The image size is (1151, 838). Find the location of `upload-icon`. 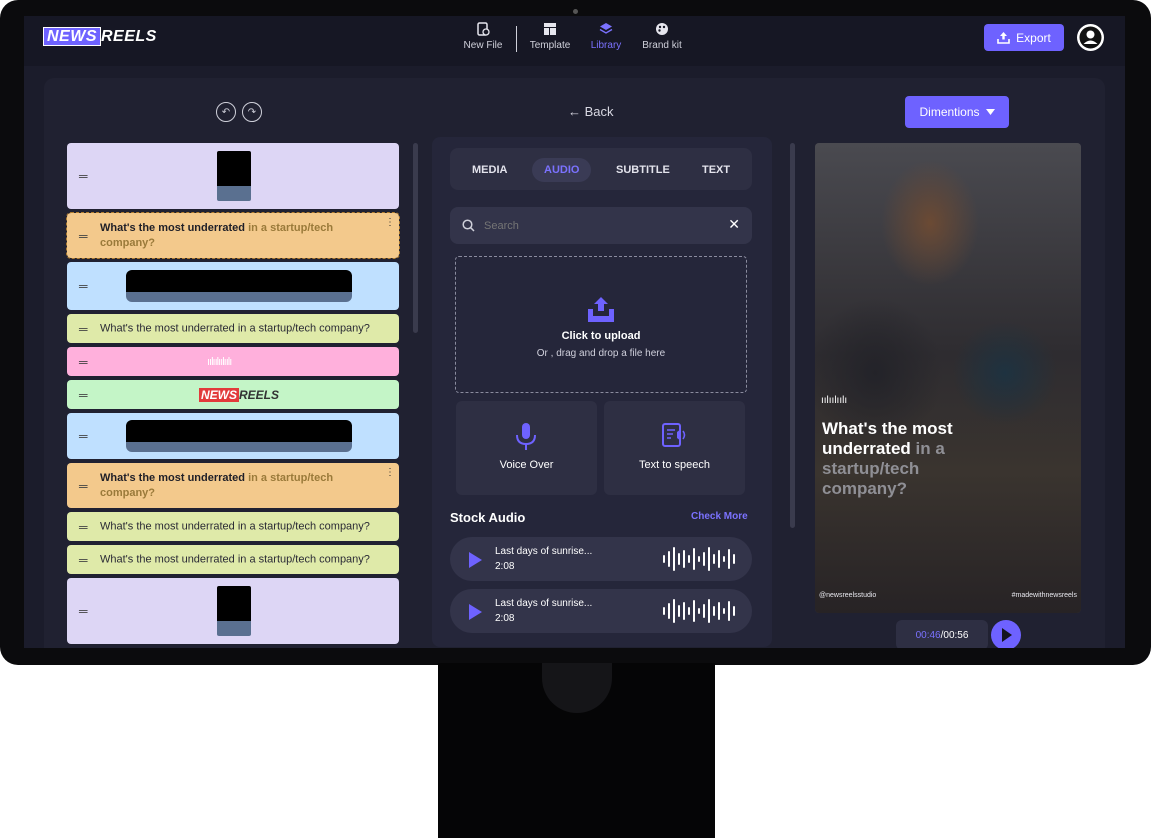

upload-icon is located at coordinates (1003, 37).